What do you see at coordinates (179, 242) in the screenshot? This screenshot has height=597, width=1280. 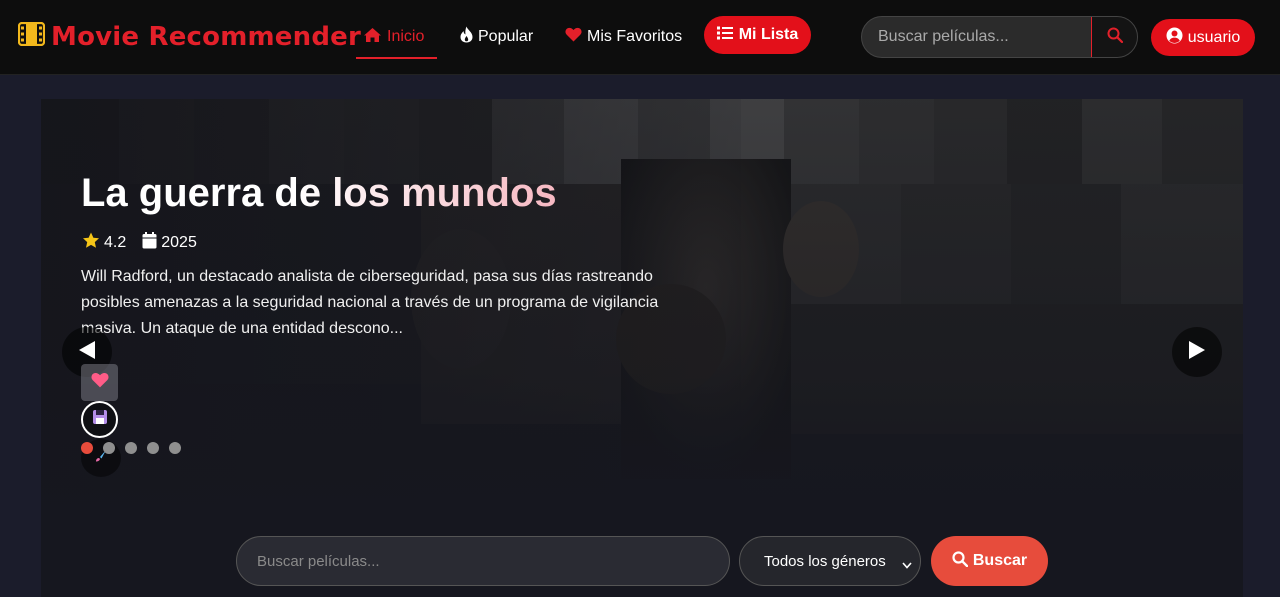 I see `hero-year-value: 2025` at bounding box center [179, 242].